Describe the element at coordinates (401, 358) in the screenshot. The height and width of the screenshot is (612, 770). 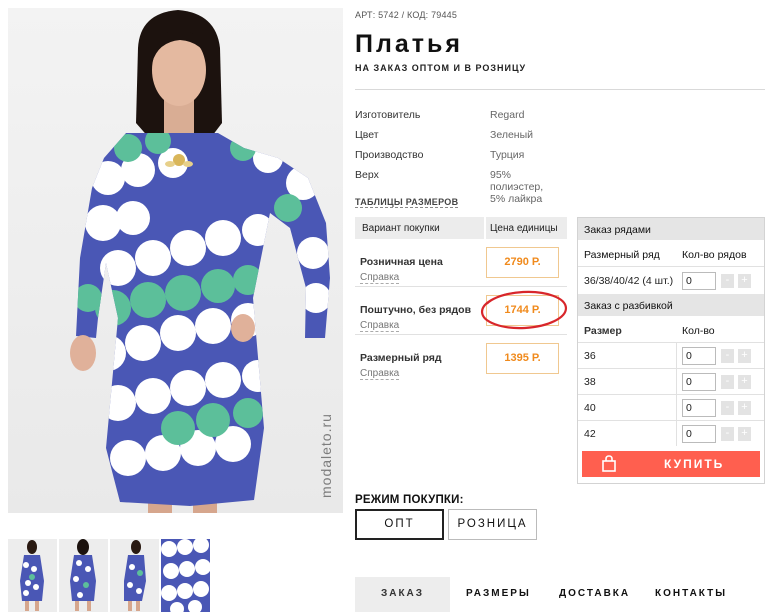
I see `price-row-name: Размерный ряд` at that location.